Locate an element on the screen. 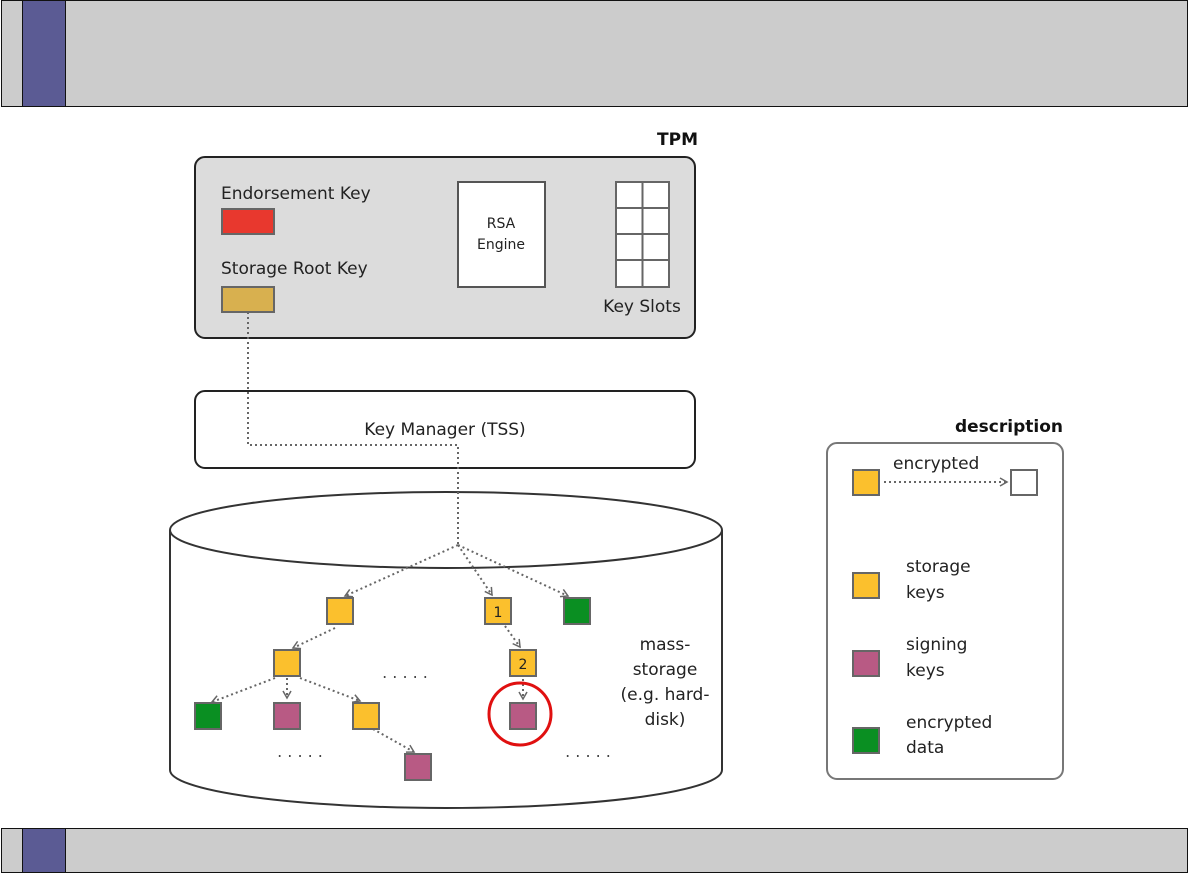  legend-encrypted-target-icon is located at coordinates (1024, 482).